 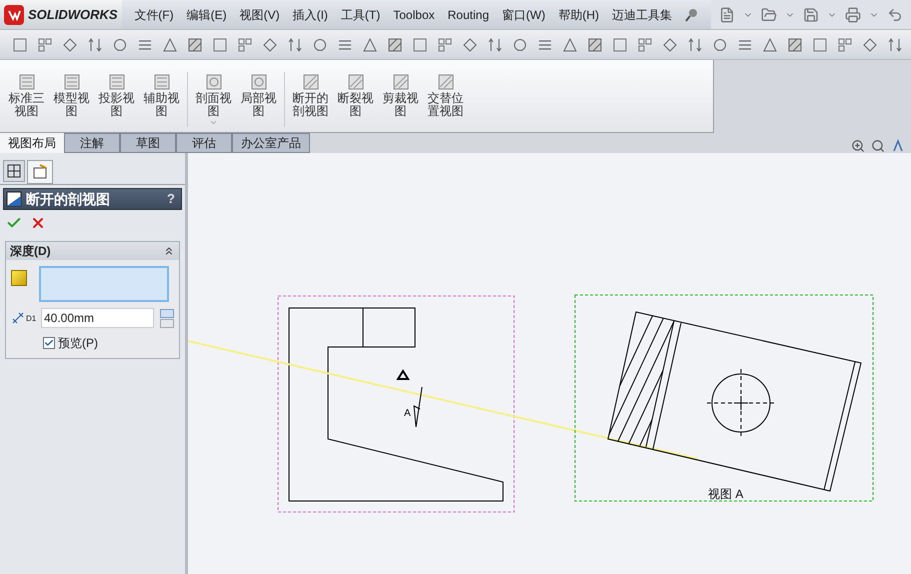 I want to click on command-button: 标准三视图, so click(x=26, y=95).